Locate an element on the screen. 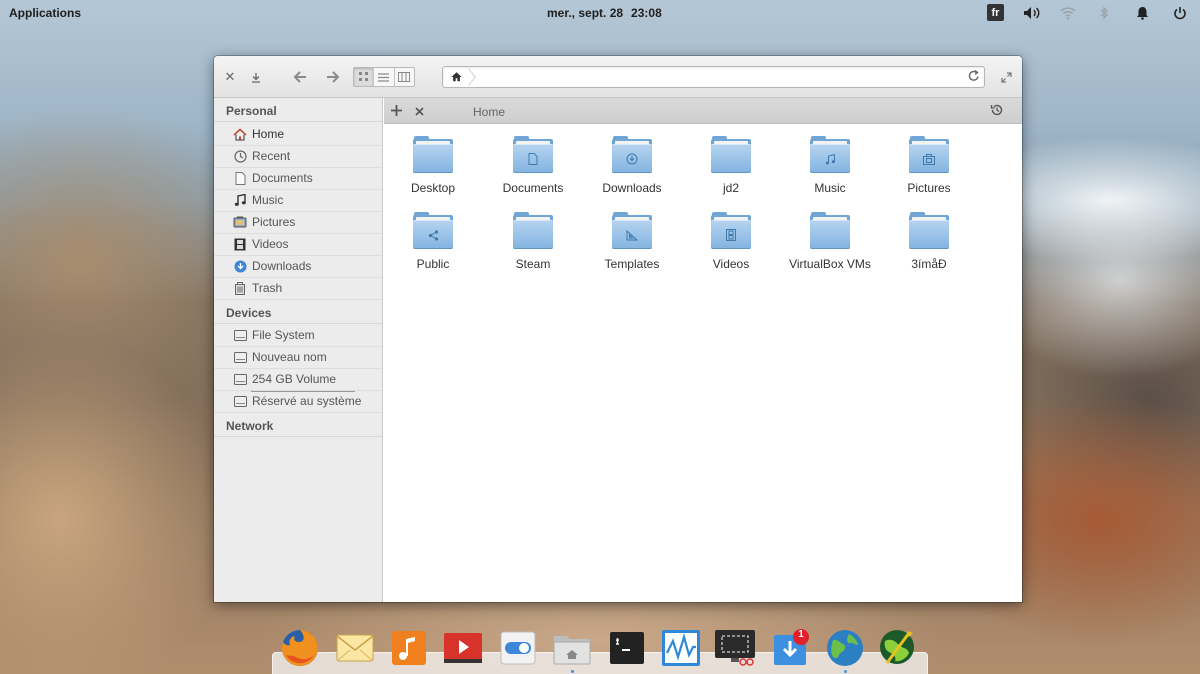 The height and width of the screenshot is (674, 1200). sidebar-item-documents: Documents is located at coordinates (298, 178).